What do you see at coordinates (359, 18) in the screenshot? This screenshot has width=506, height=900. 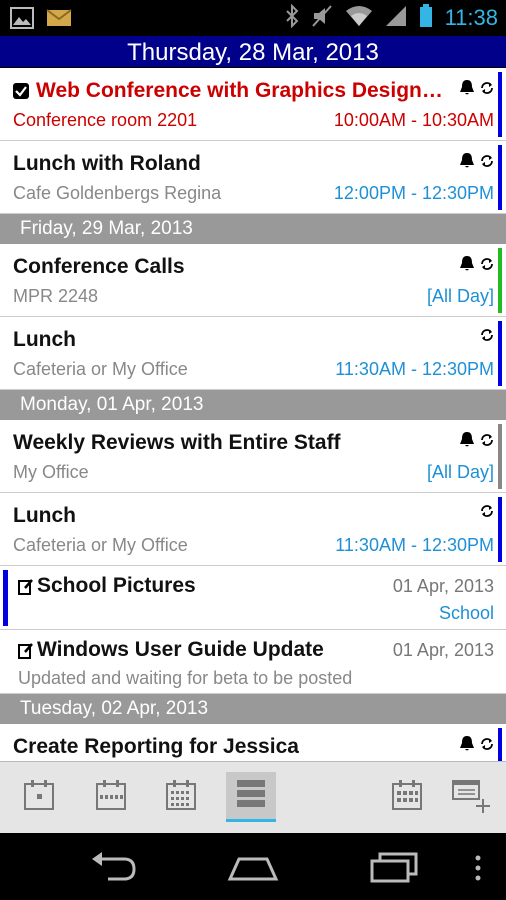 I see `wifi-icon` at bounding box center [359, 18].